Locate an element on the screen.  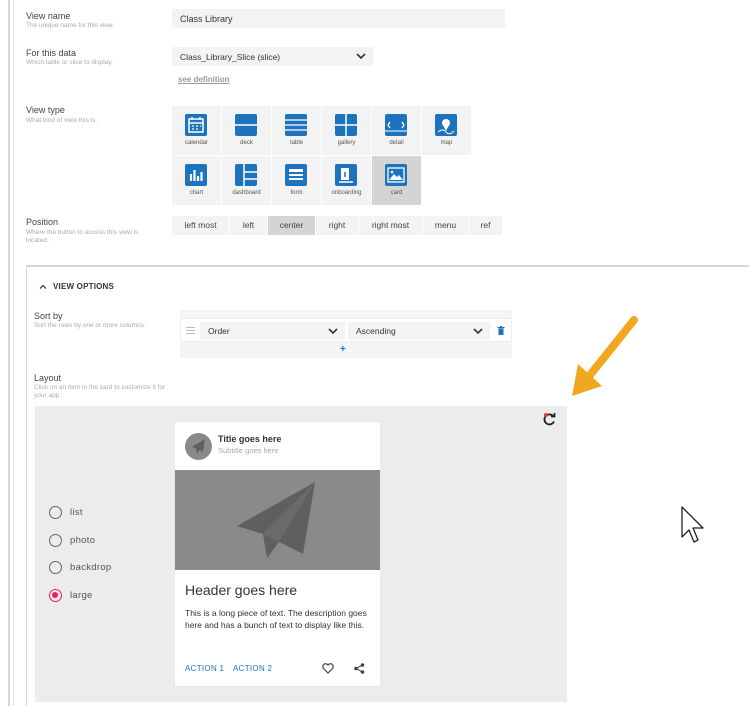
card-header: Header goes here is located at coordinates (241, 590).